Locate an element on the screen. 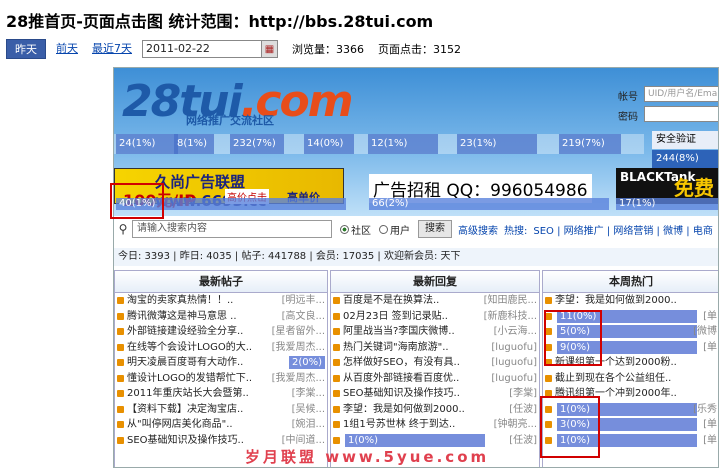  topic-author: [微博 is located at coordinates (705, 332).